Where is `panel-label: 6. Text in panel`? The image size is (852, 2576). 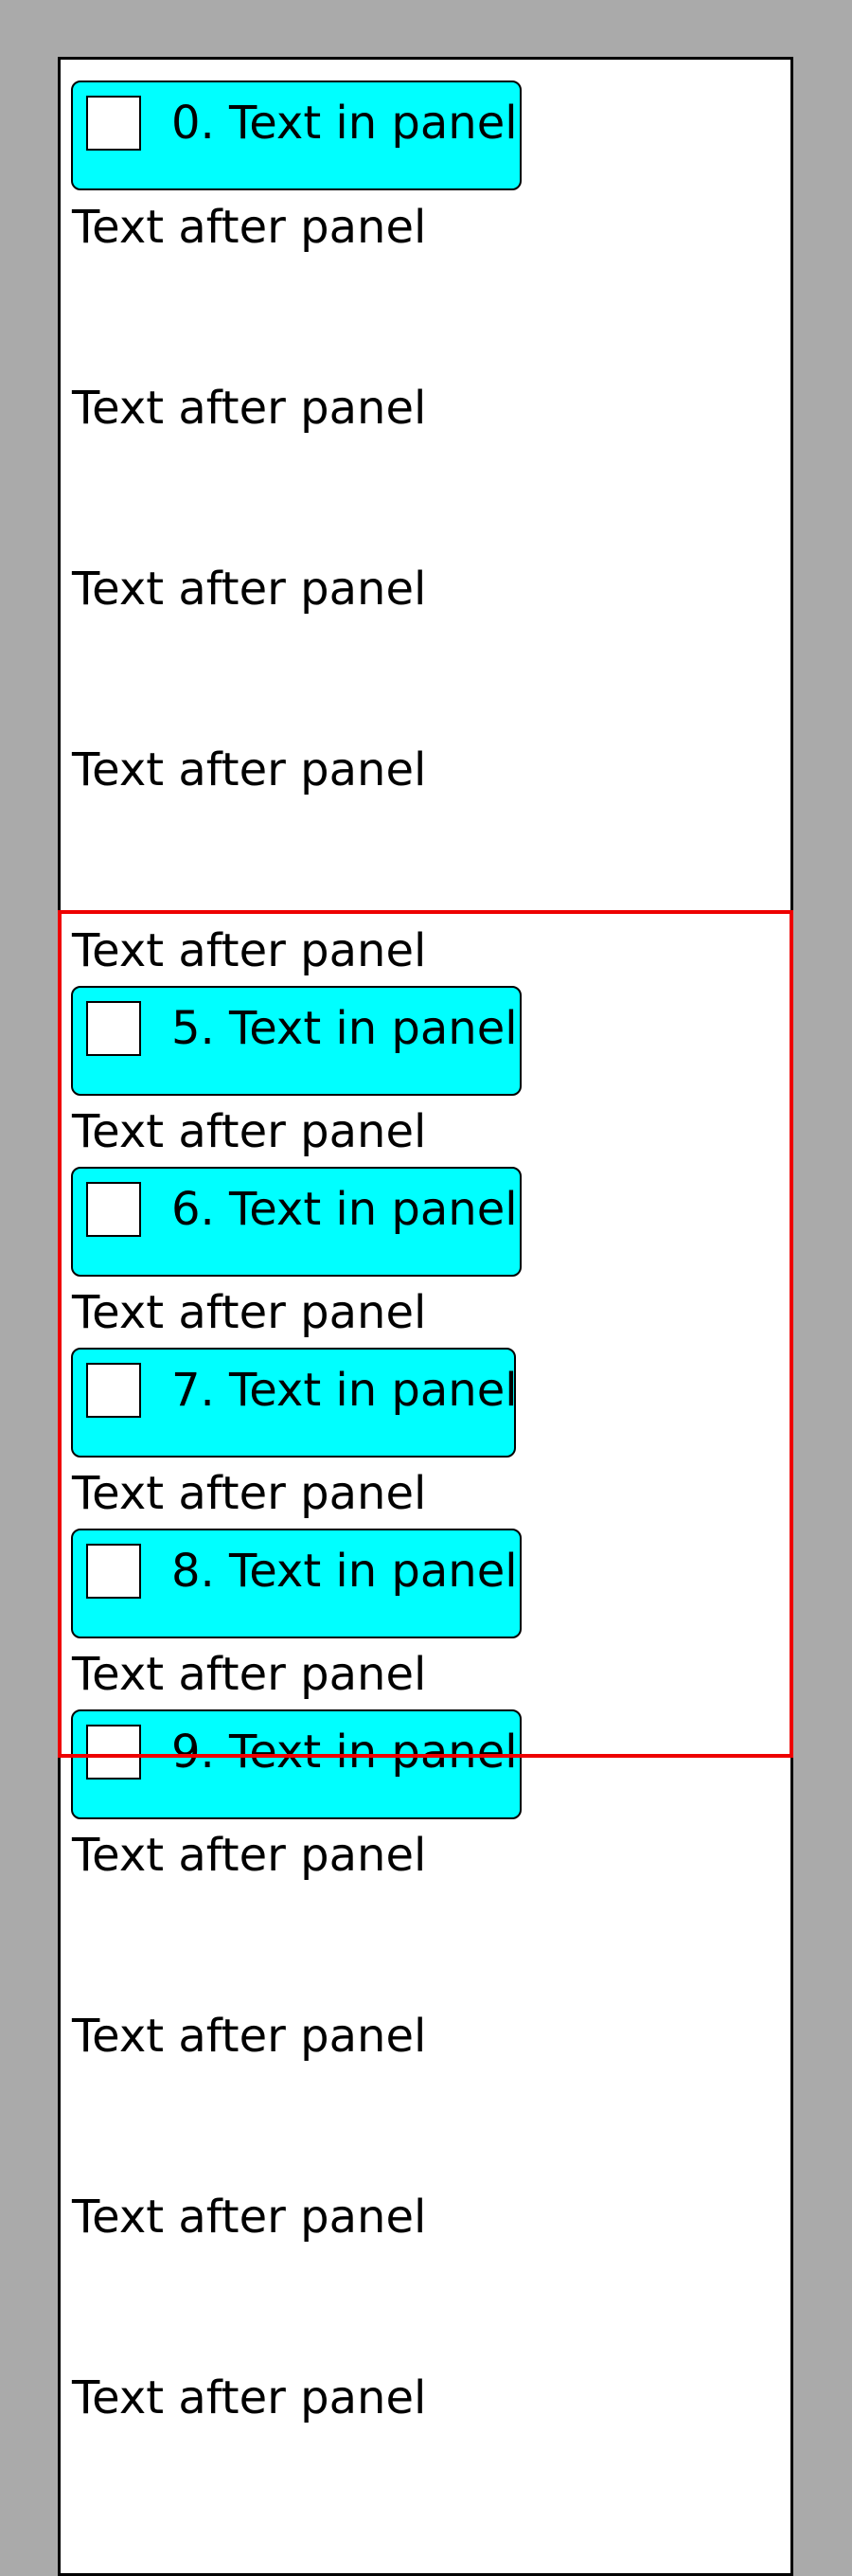 panel-label: 6. Text in panel is located at coordinates (344, 1209).